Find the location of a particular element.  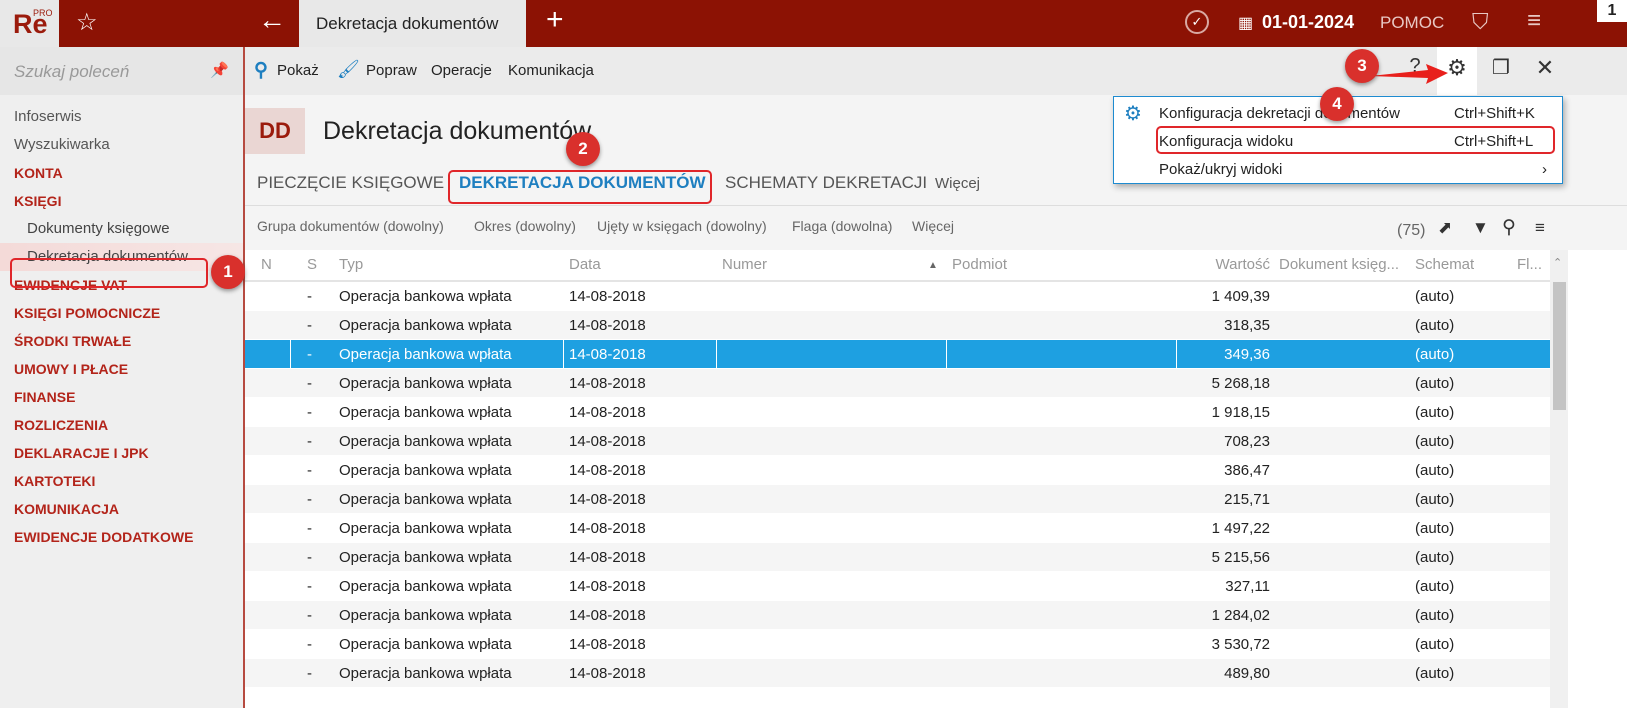

sidebar-item: ŚRODKI TRWAŁE is located at coordinates (121, 341).